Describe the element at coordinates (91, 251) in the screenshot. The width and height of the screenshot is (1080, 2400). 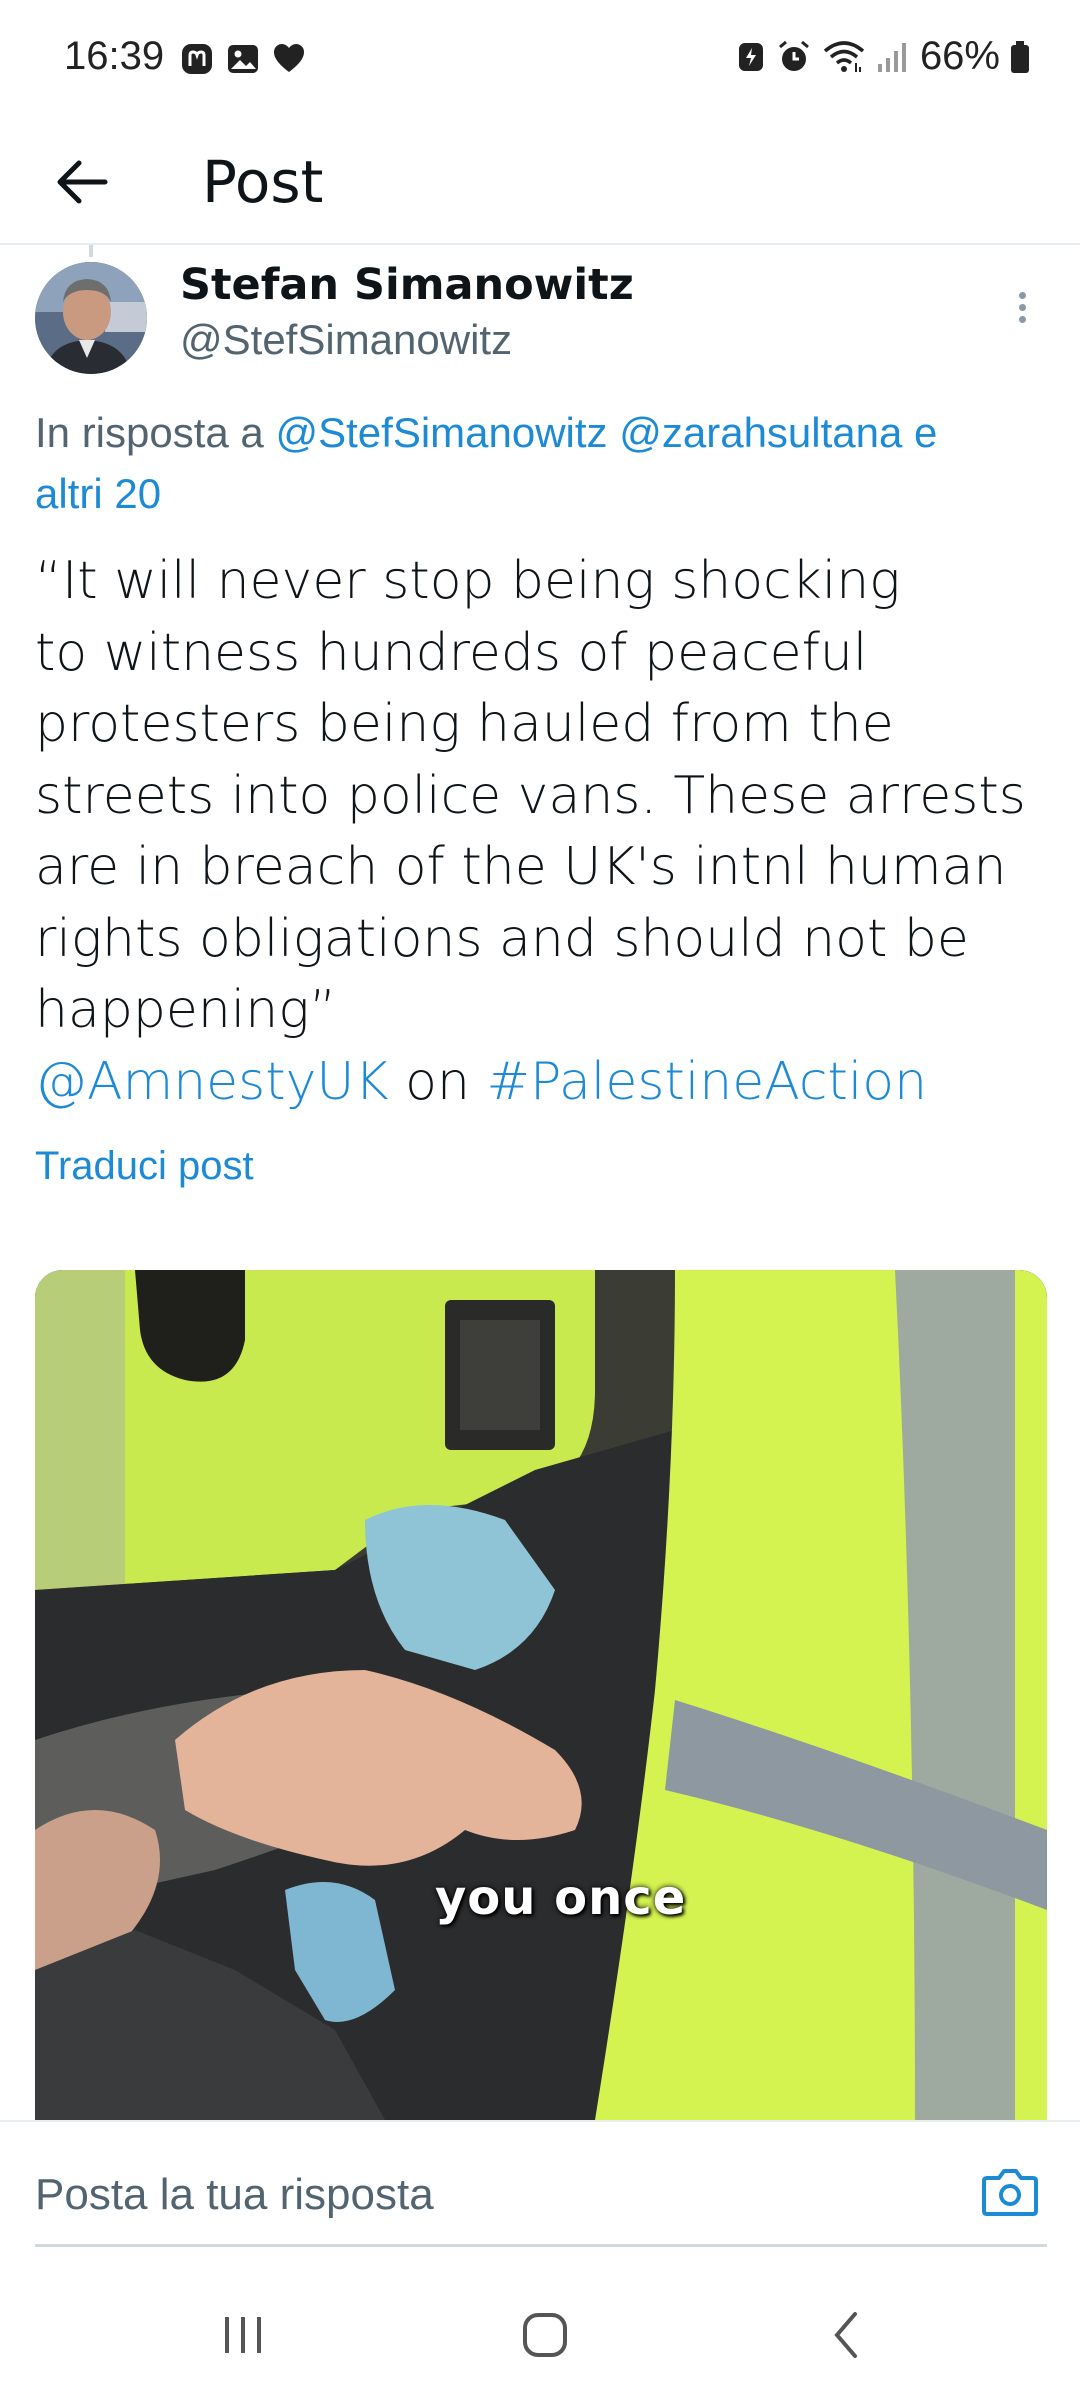
I see `thread-connector` at that location.